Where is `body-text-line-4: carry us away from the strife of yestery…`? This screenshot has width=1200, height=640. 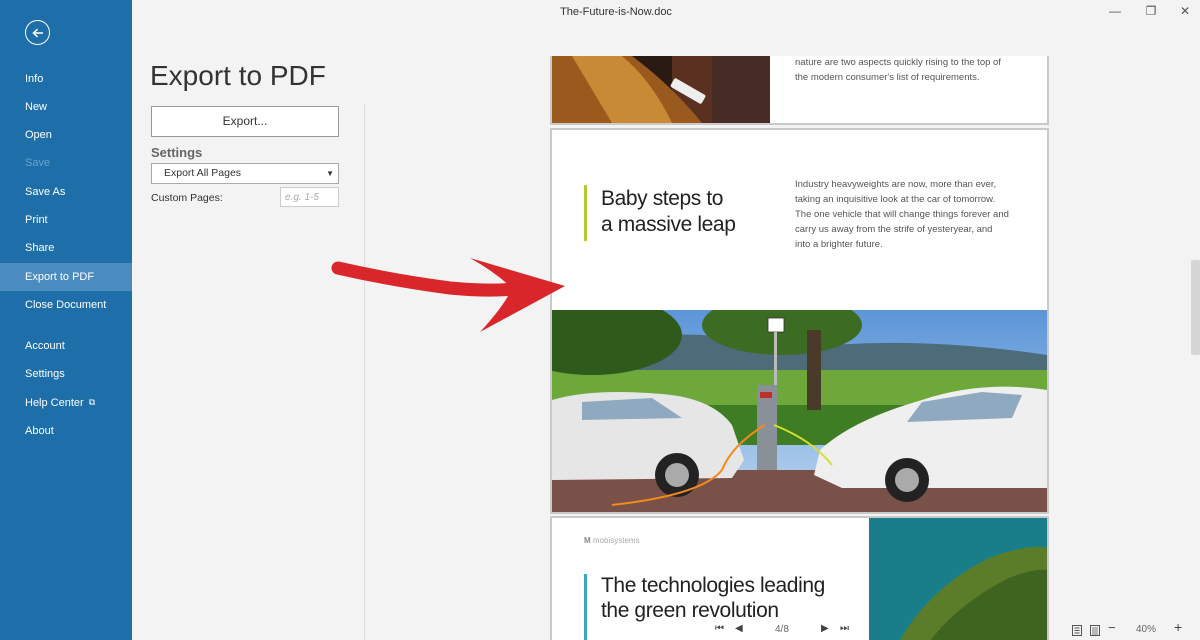 body-text-line-4: carry us away from the strife of yestery… is located at coordinates (894, 229).